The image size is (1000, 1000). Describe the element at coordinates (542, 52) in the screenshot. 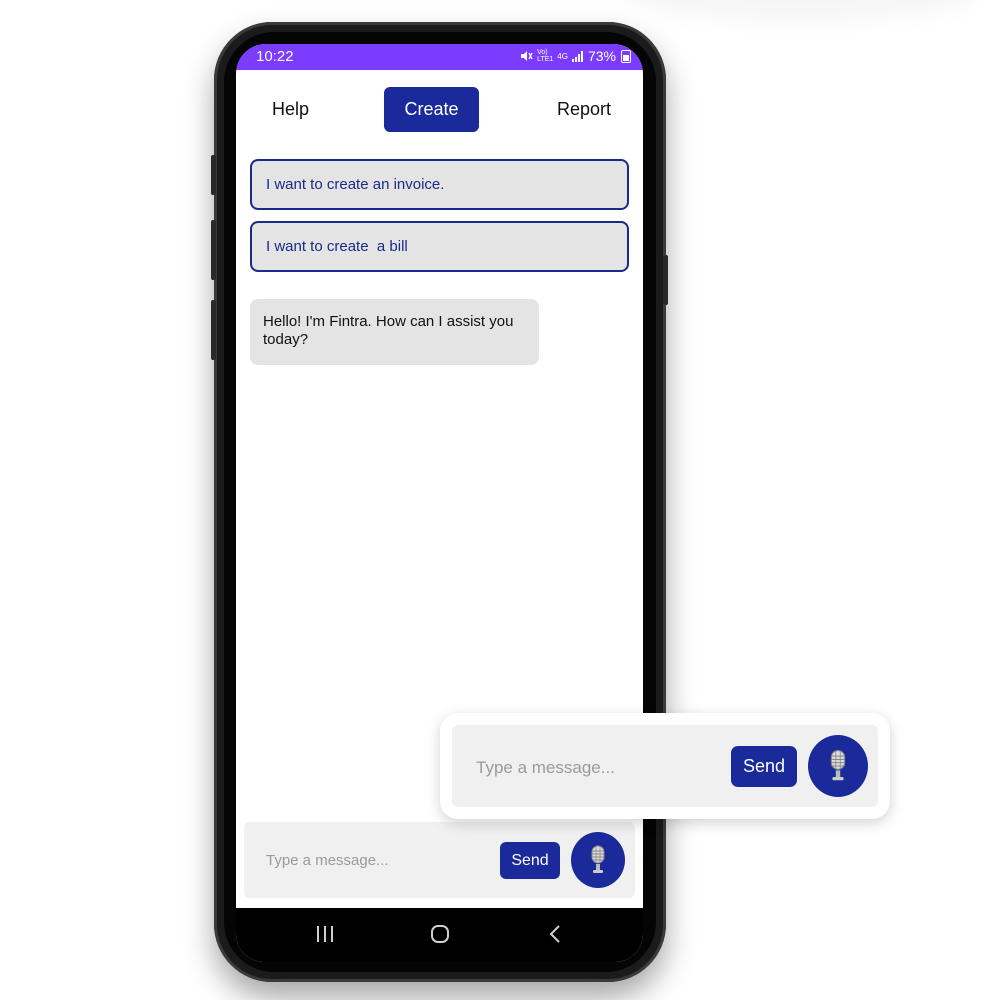

I see `status-volte-label: Vo)` at that location.